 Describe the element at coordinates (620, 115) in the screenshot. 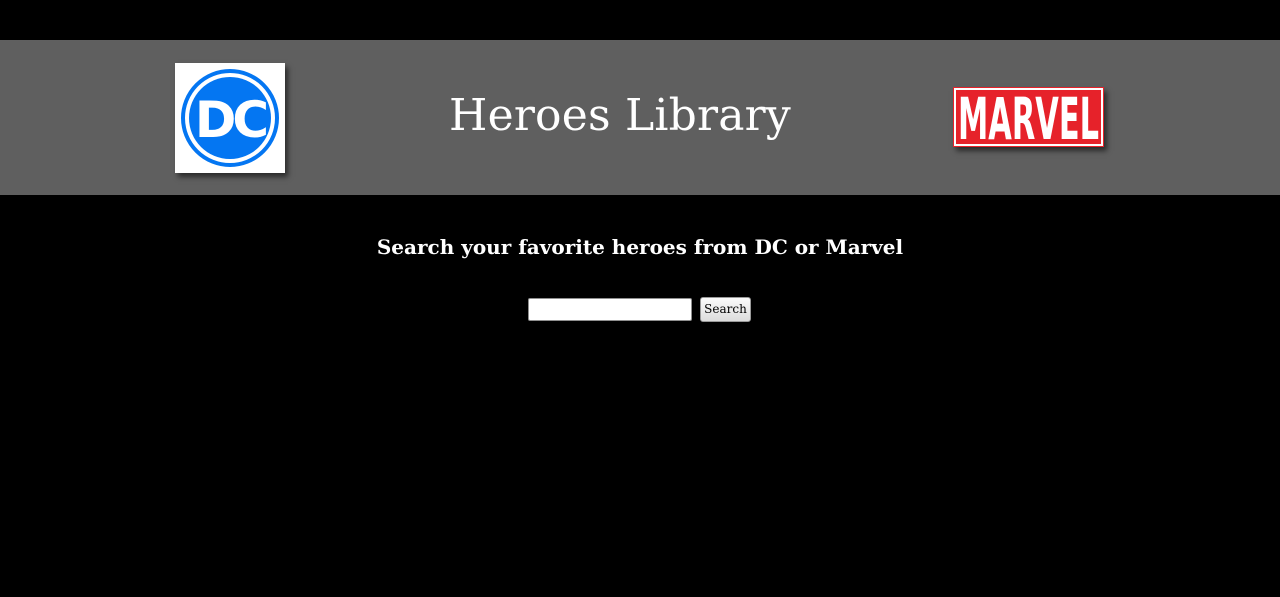

I see `site-title: Heroes Library` at that location.